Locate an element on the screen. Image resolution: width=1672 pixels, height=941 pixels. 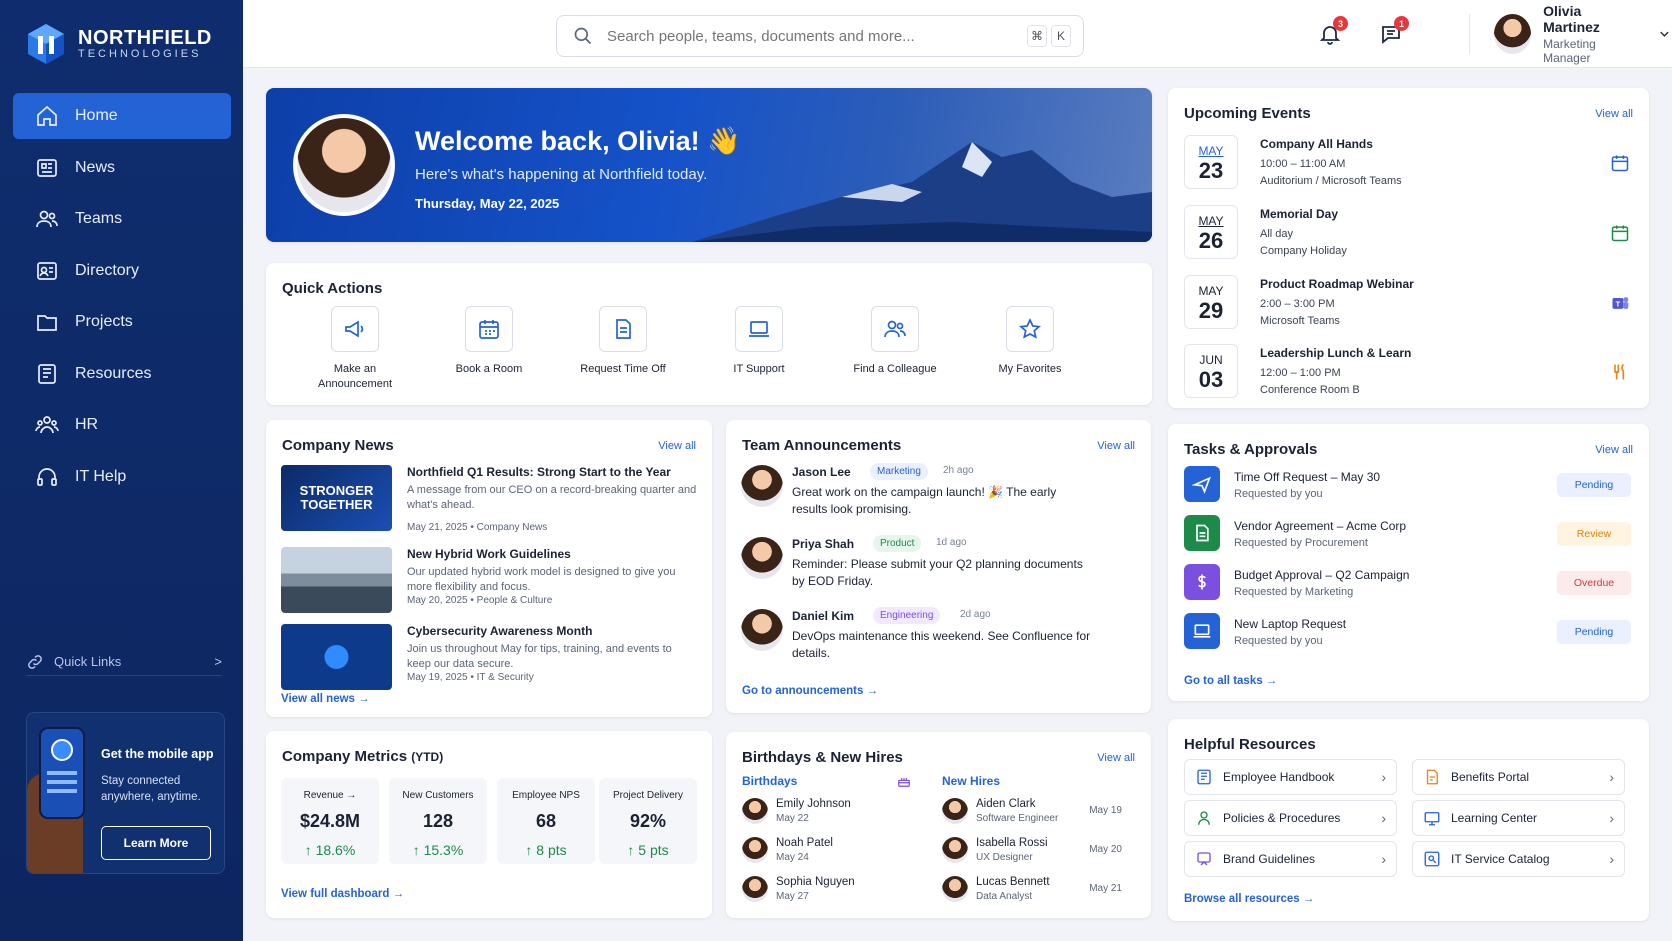
news-view-all-link: View all is located at coordinates (677, 446).